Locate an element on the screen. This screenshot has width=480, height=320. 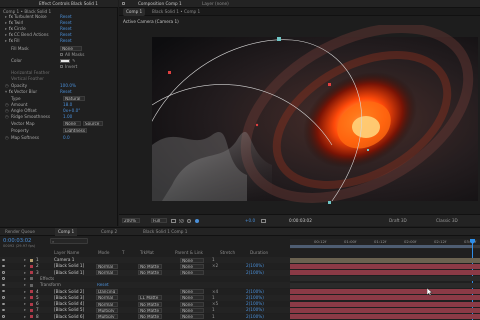
fill-mask-select: None is located at coordinates (71, 49).